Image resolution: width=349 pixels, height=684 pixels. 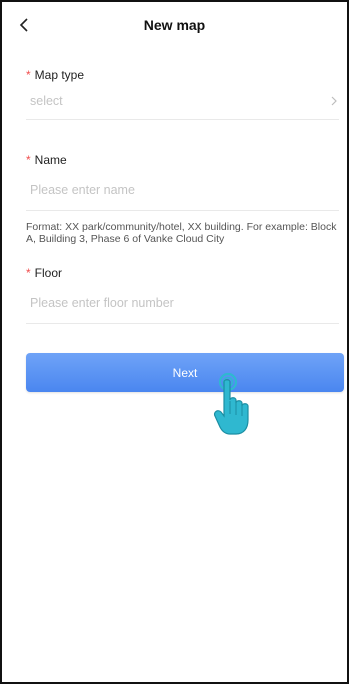 What do you see at coordinates (234, 406) in the screenshot?
I see `hand-pointer-icon` at bounding box center [234, 406].